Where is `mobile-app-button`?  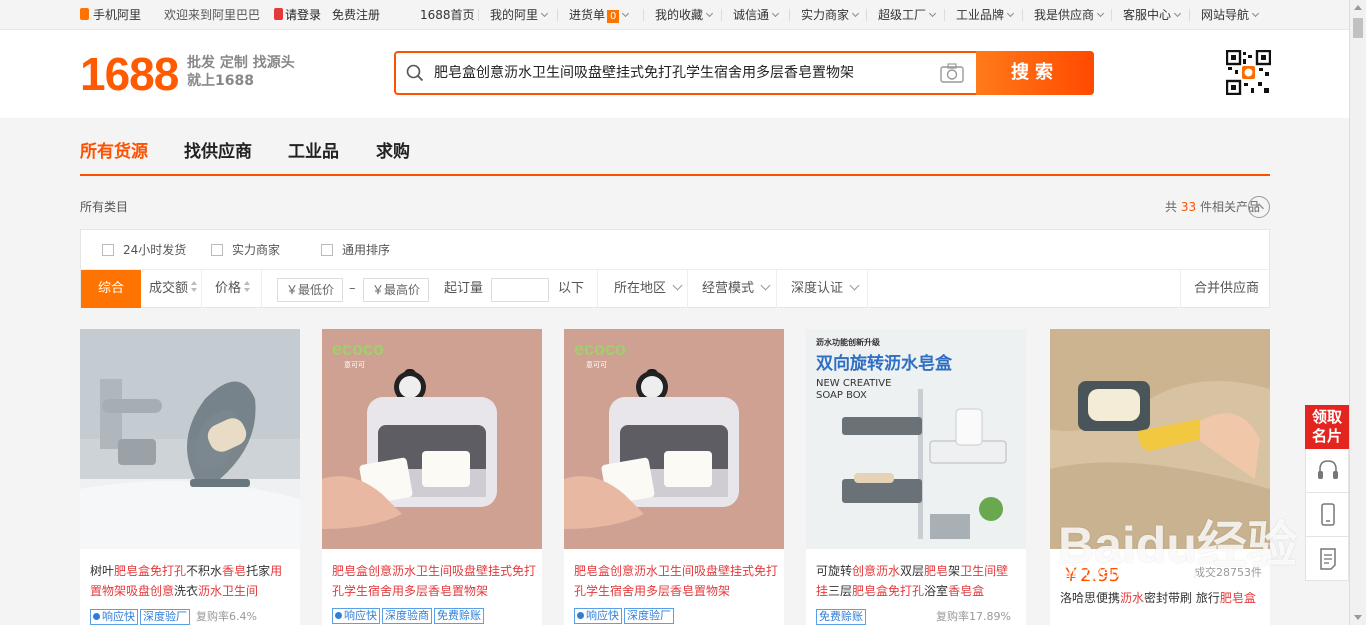
mobile-app-button is located at coordinates (1327, 515).